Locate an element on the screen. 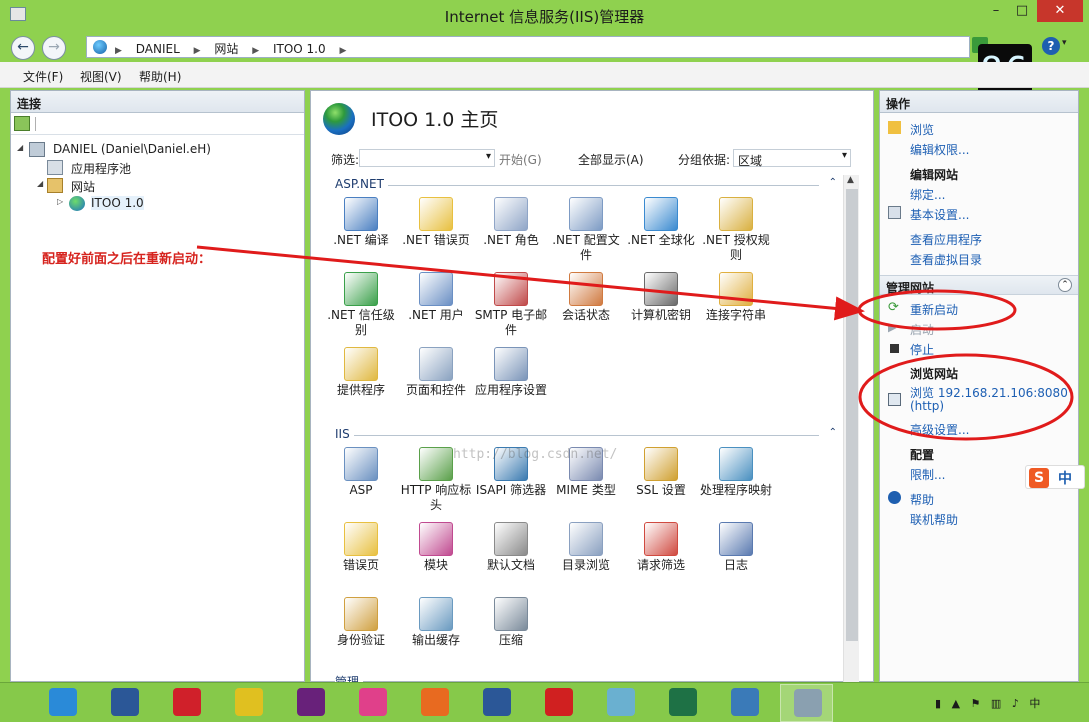 The height and width of the screenshot is (722, 1089). feature-net-profile: .NET 配置文件 is located at coordinates (586, 230).